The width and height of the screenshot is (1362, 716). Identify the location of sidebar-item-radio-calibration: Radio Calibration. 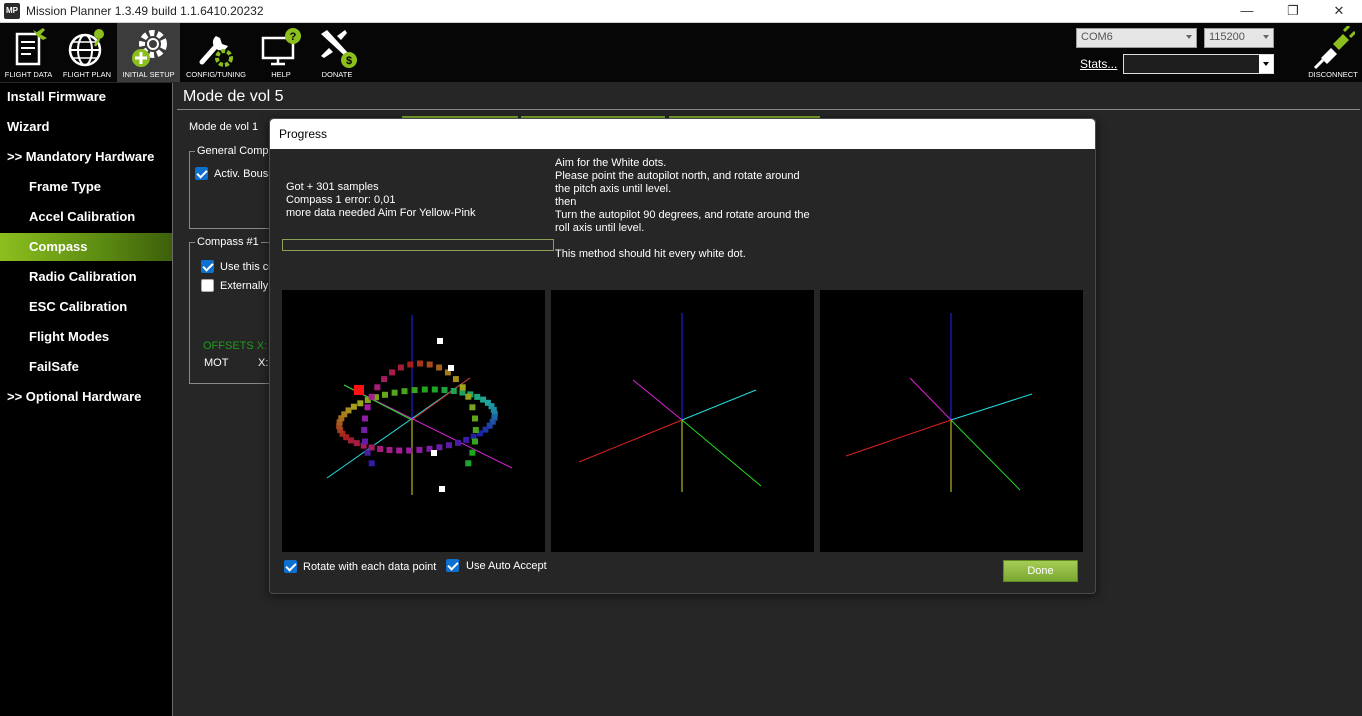
(86, 277).